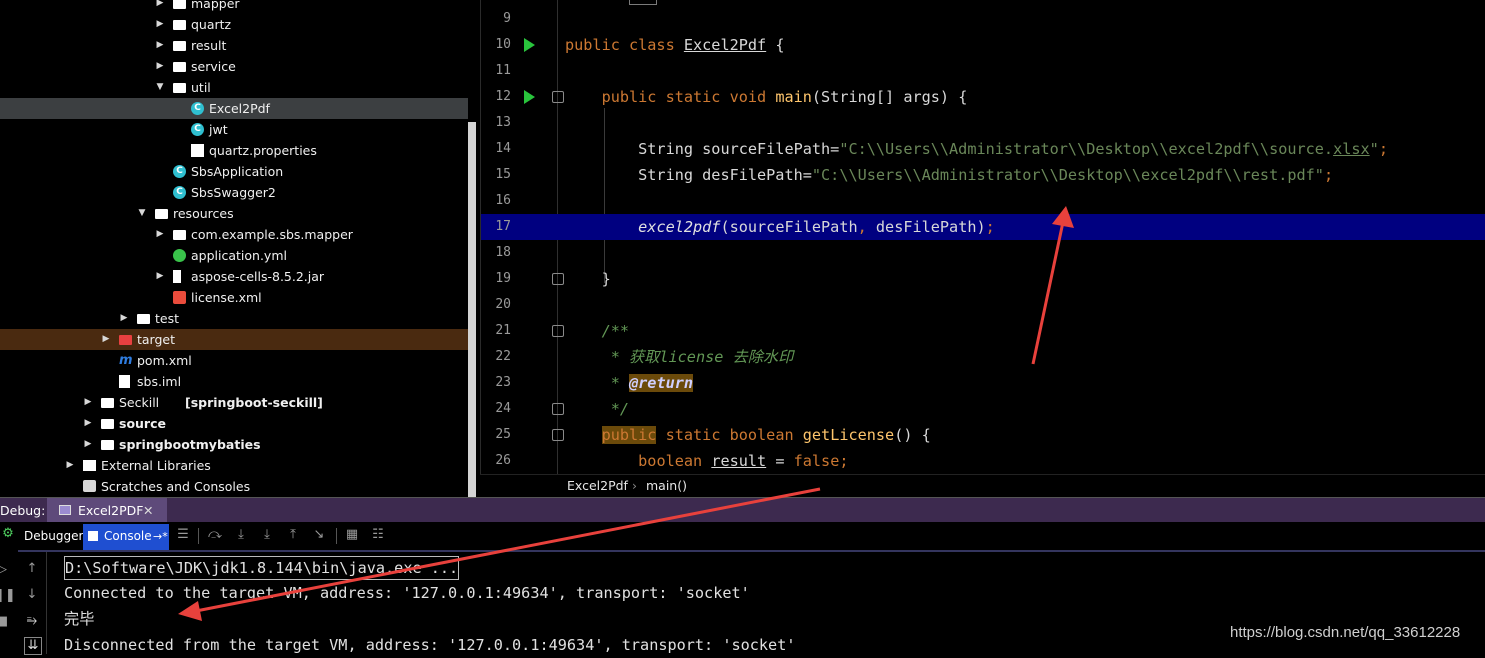 The image size is (1485, 658). Describe the element at coordinates (234, 129) in the screenshot. I see `tree-item: Cjwt` at that location.